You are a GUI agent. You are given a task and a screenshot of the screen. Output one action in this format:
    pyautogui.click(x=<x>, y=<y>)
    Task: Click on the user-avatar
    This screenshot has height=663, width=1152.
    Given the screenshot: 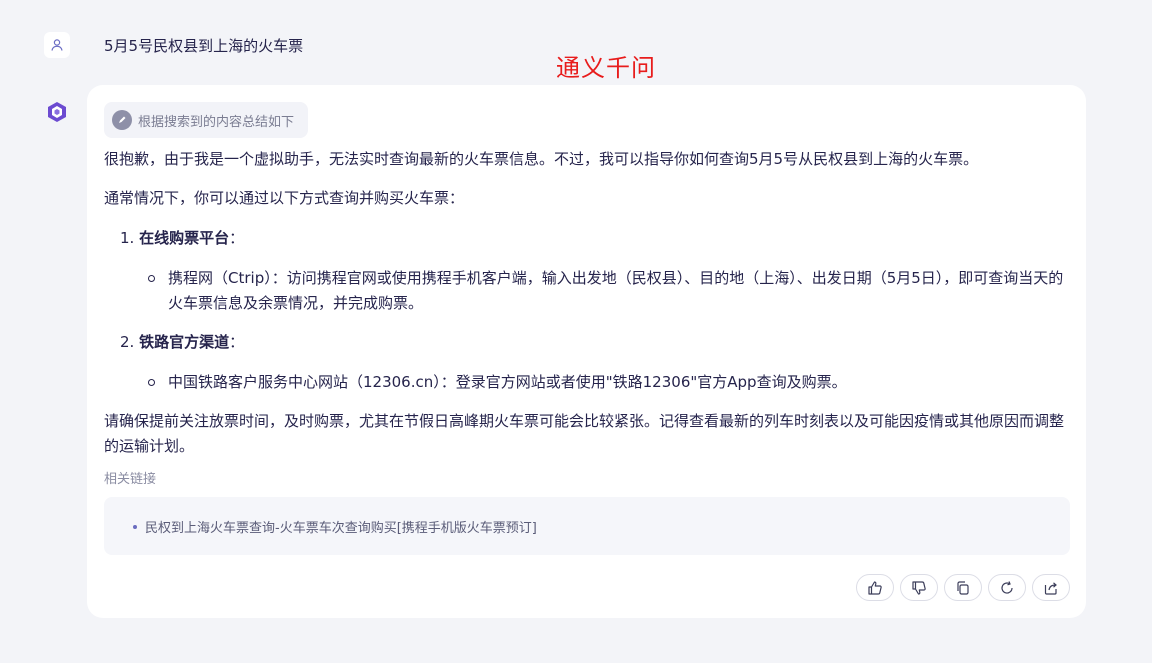 What is the action you would take?
    pyautogui.click(x=57, y=45)
    